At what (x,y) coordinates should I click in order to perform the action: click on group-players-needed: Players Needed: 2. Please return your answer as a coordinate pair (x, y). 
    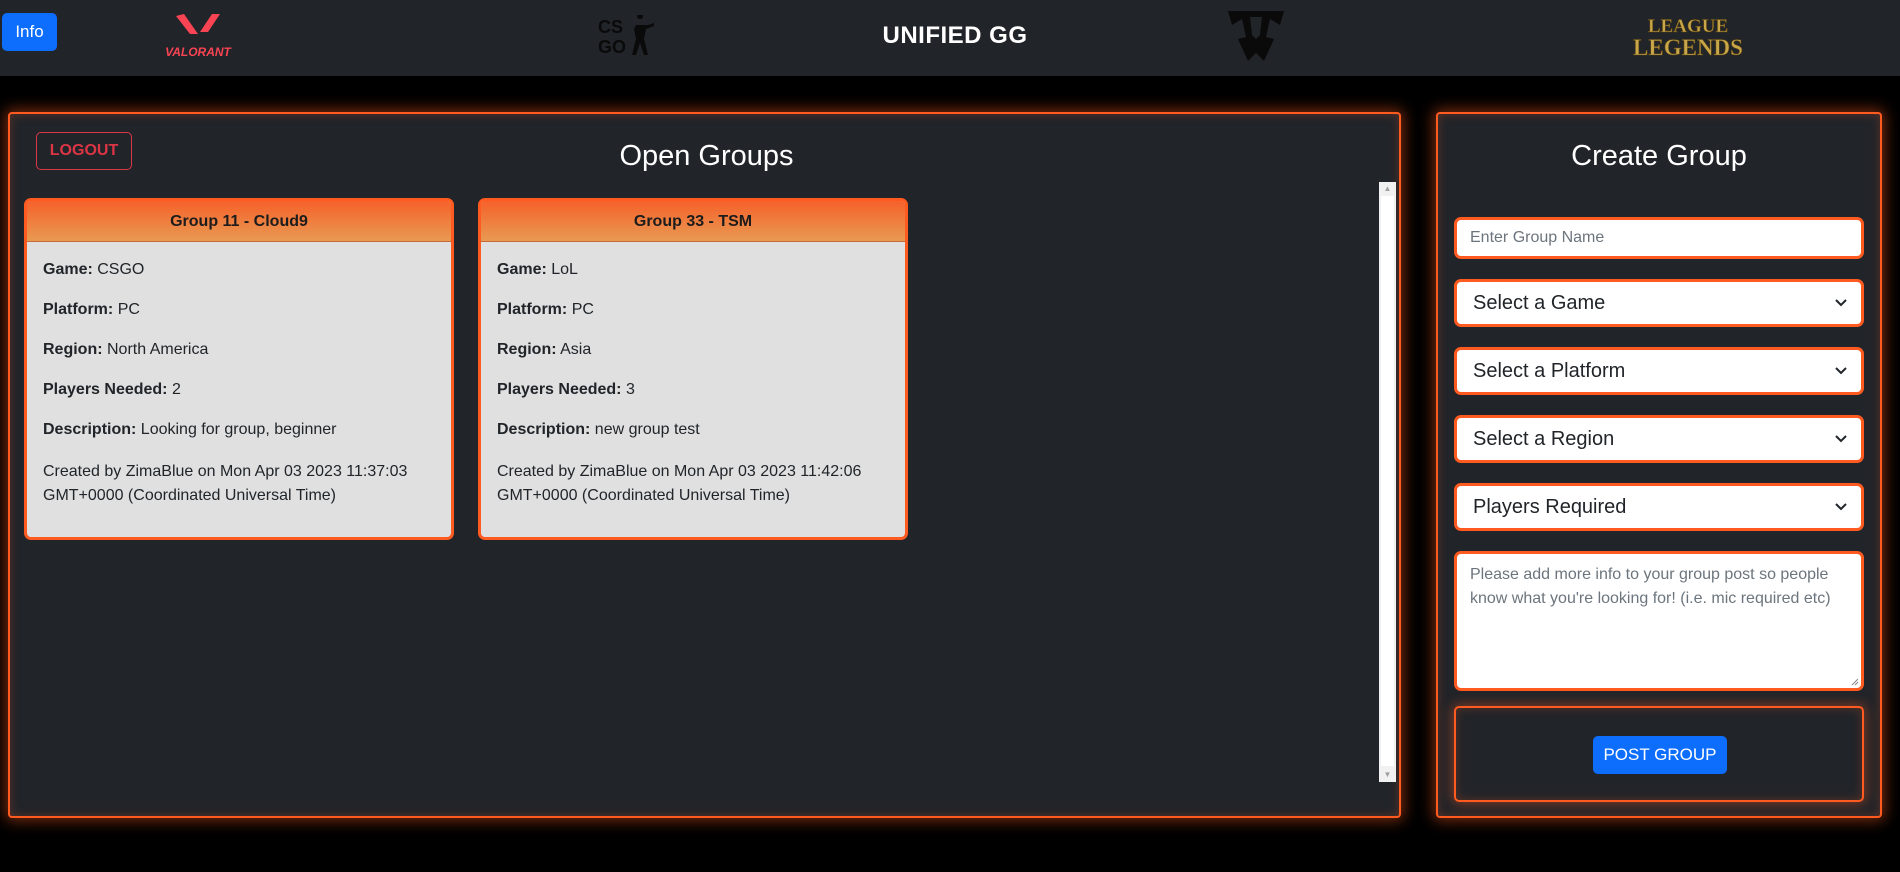
    Looking at the image, I should click on (239, 400).